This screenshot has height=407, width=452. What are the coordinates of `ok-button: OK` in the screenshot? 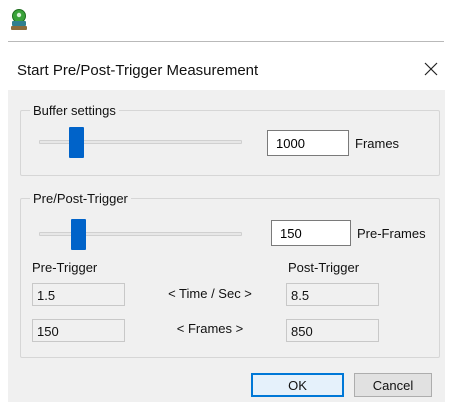 It's located at (297, 385).